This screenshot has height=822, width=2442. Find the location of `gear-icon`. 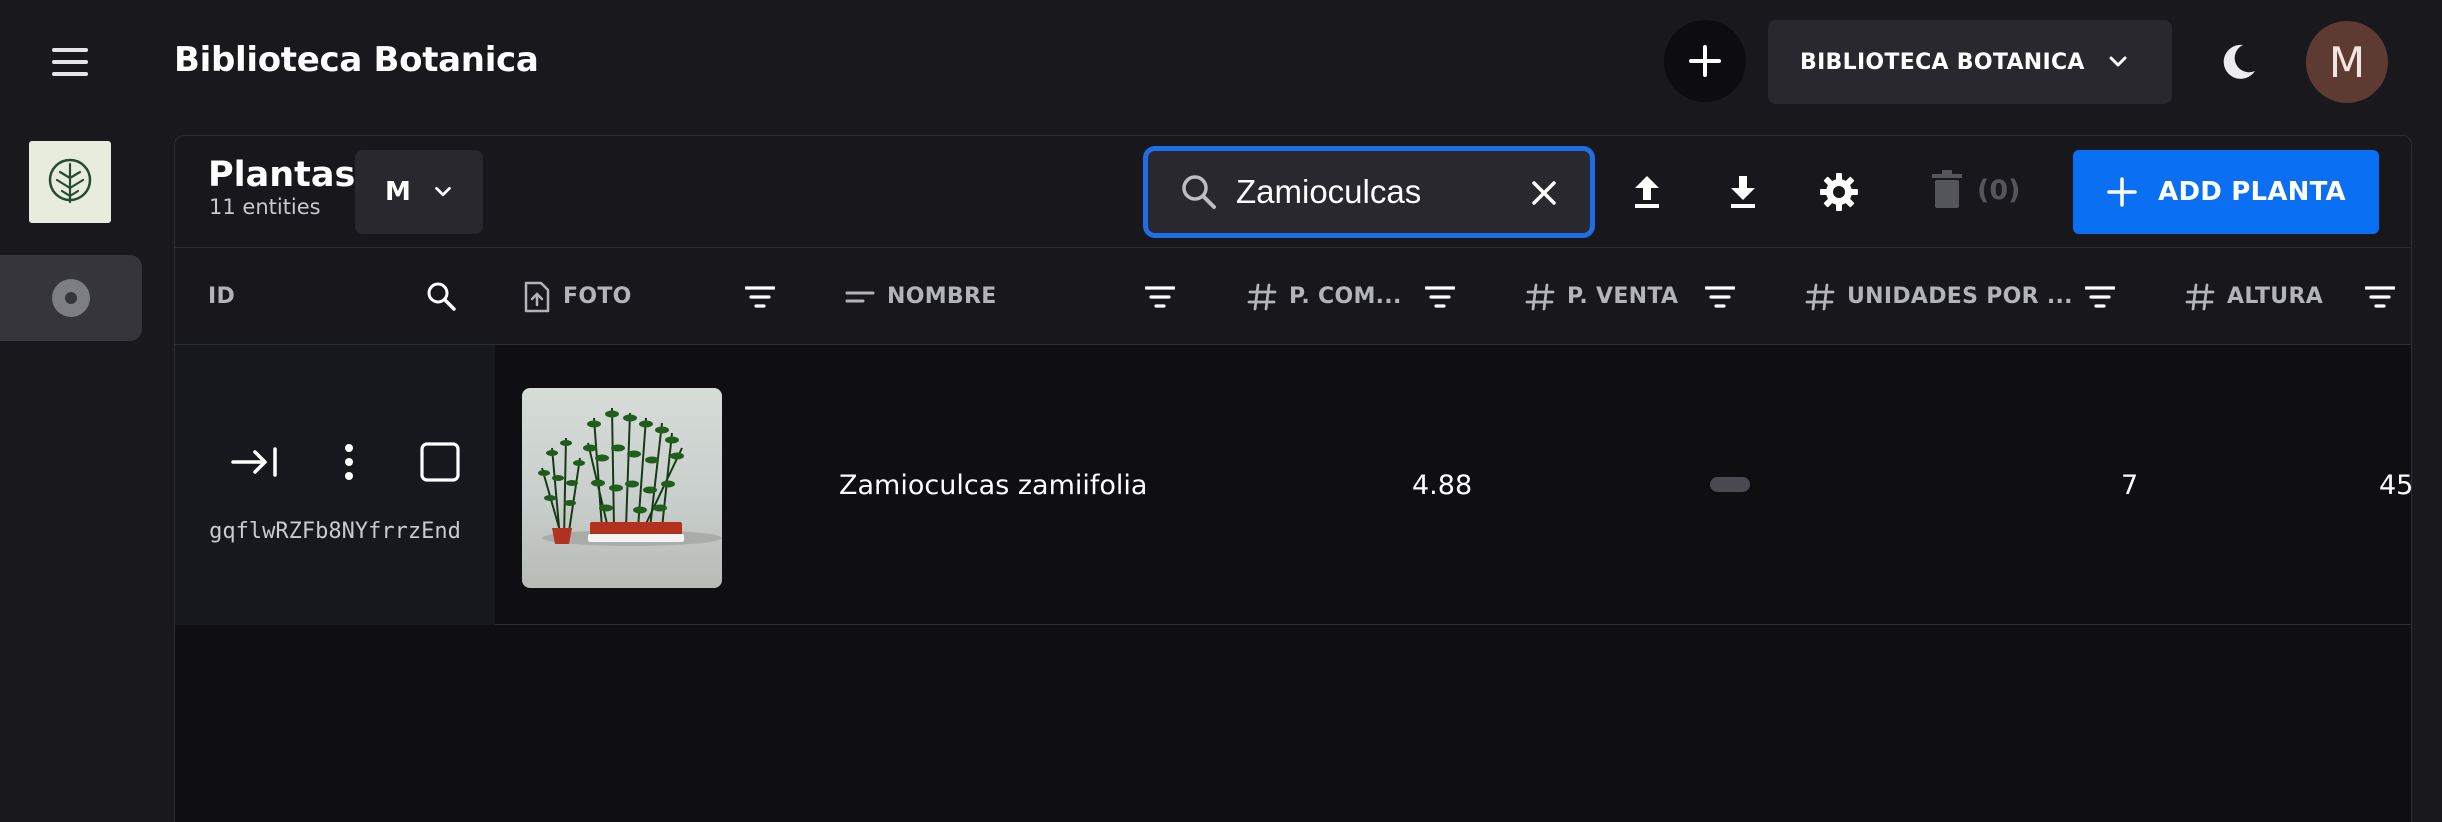

gear-icon is located at coordinates (1839, 192).